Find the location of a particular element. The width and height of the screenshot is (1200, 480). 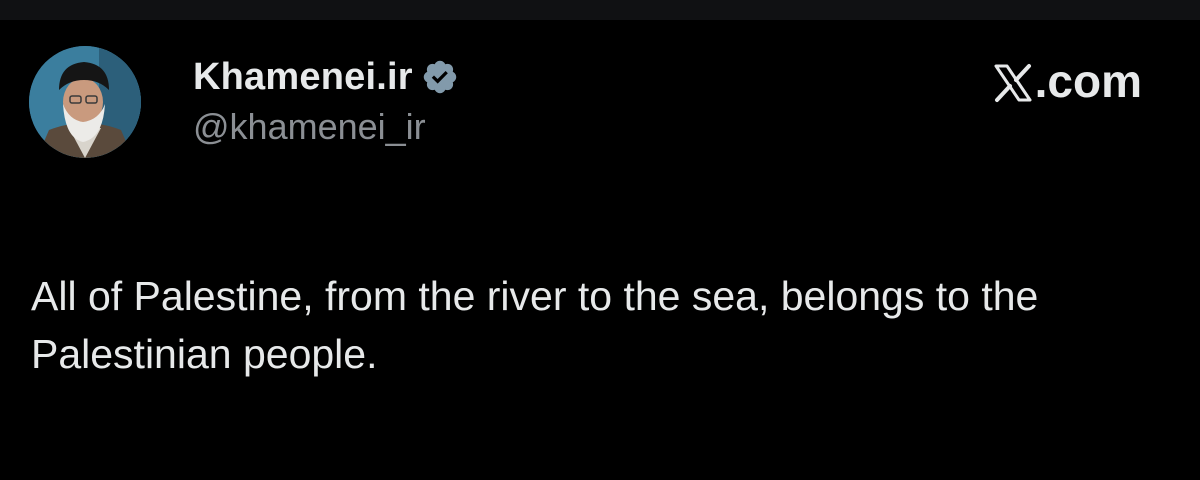

display-name: Khamenei.ir is located at coordinates (303, 77).